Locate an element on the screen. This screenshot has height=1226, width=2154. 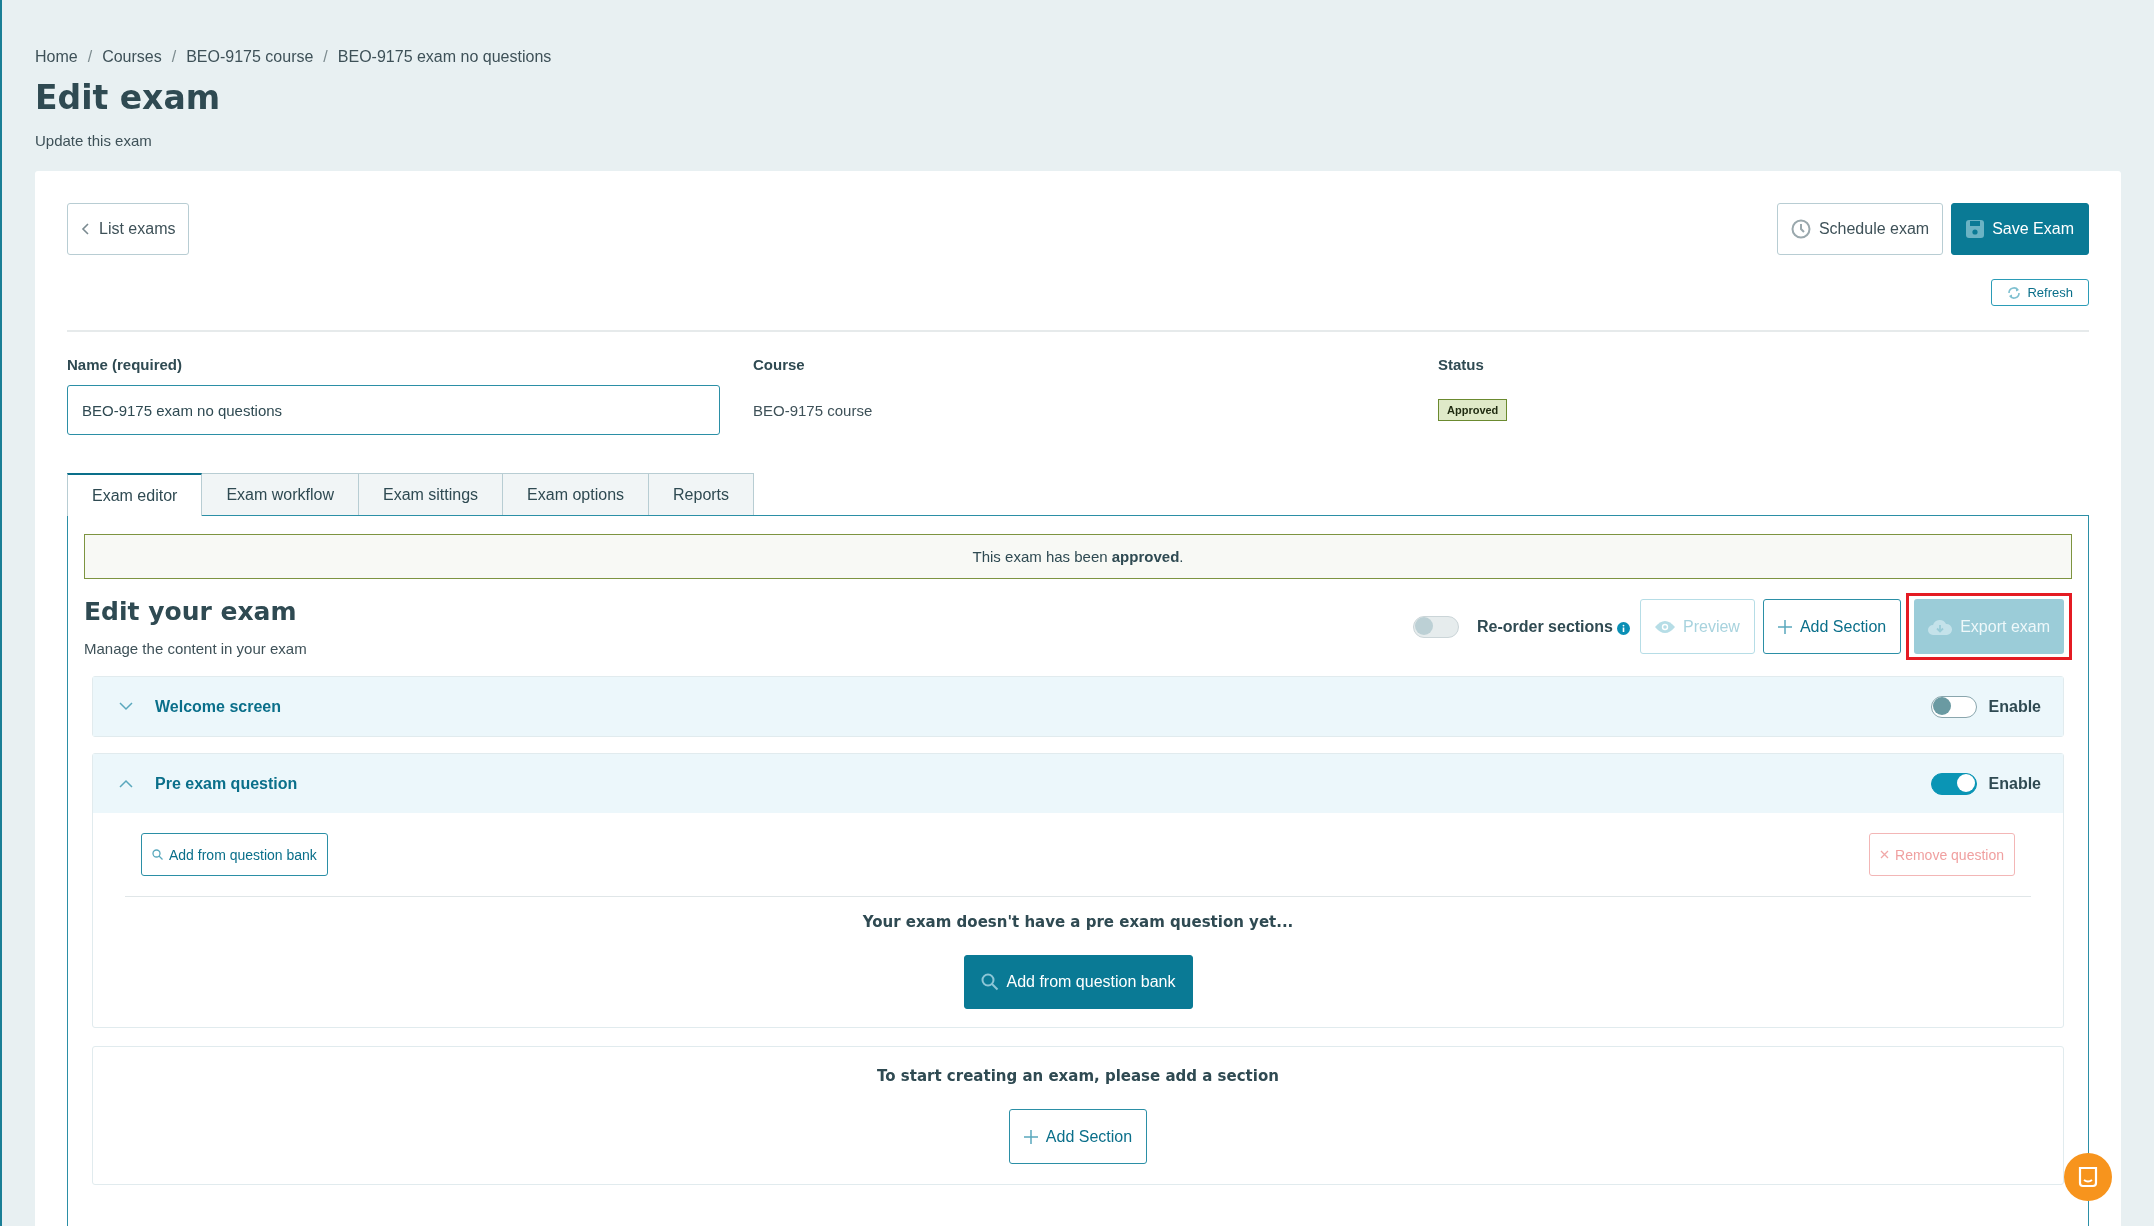
field-label: Course is located at coordinates (779, 364).